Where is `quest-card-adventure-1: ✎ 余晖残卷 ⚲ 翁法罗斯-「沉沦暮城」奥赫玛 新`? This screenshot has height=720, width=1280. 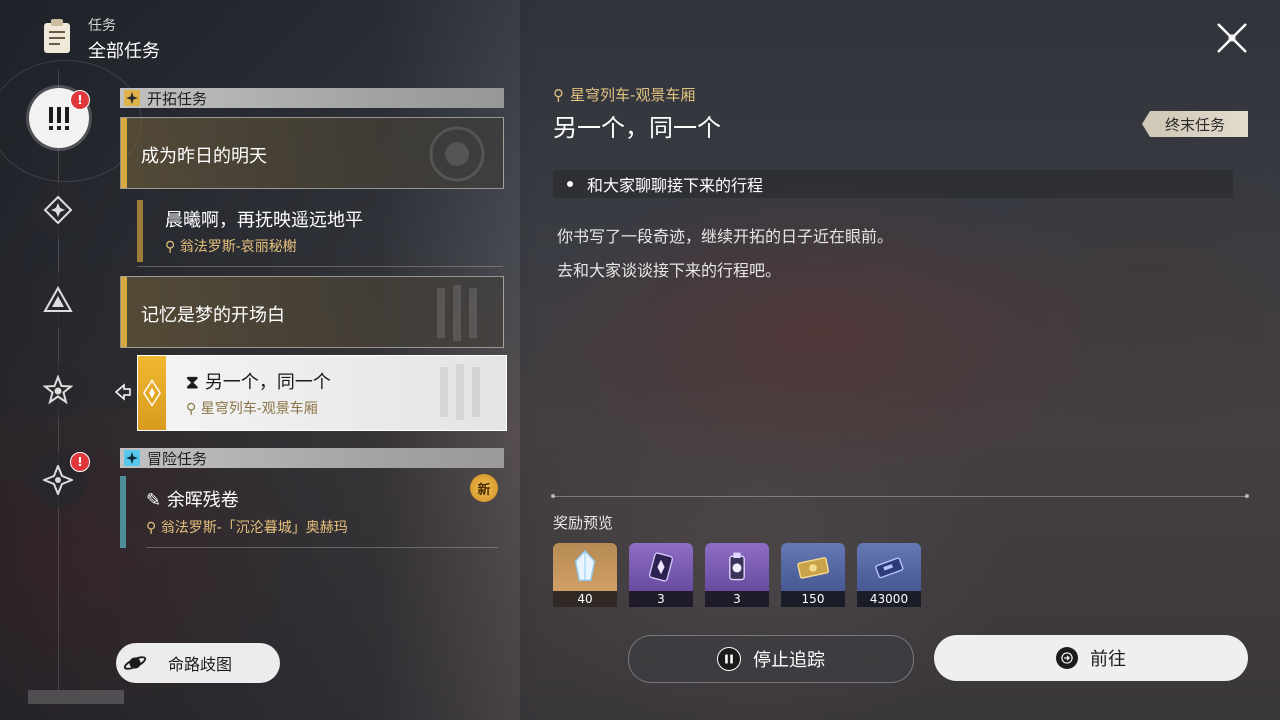
quest-card-adventure-1: ✎ 余晖残卷 ⚲ 翁法罗斯-「沉沦暮城」奥赫玛 新 is located at coordinates (311, 511).